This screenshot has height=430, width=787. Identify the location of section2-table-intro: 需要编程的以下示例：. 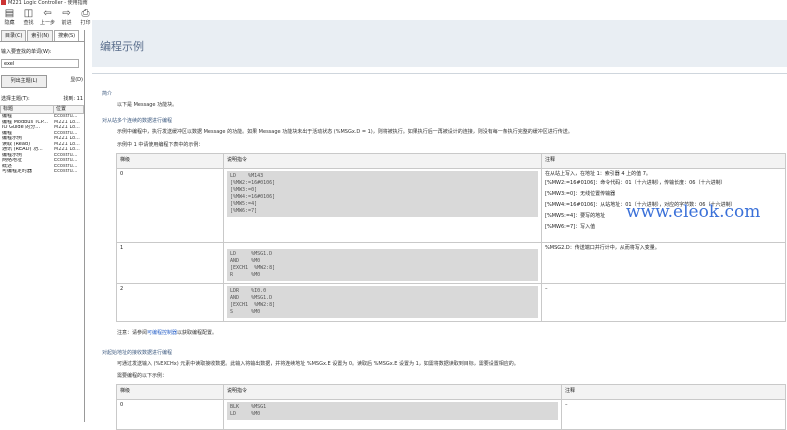
(142, 376).